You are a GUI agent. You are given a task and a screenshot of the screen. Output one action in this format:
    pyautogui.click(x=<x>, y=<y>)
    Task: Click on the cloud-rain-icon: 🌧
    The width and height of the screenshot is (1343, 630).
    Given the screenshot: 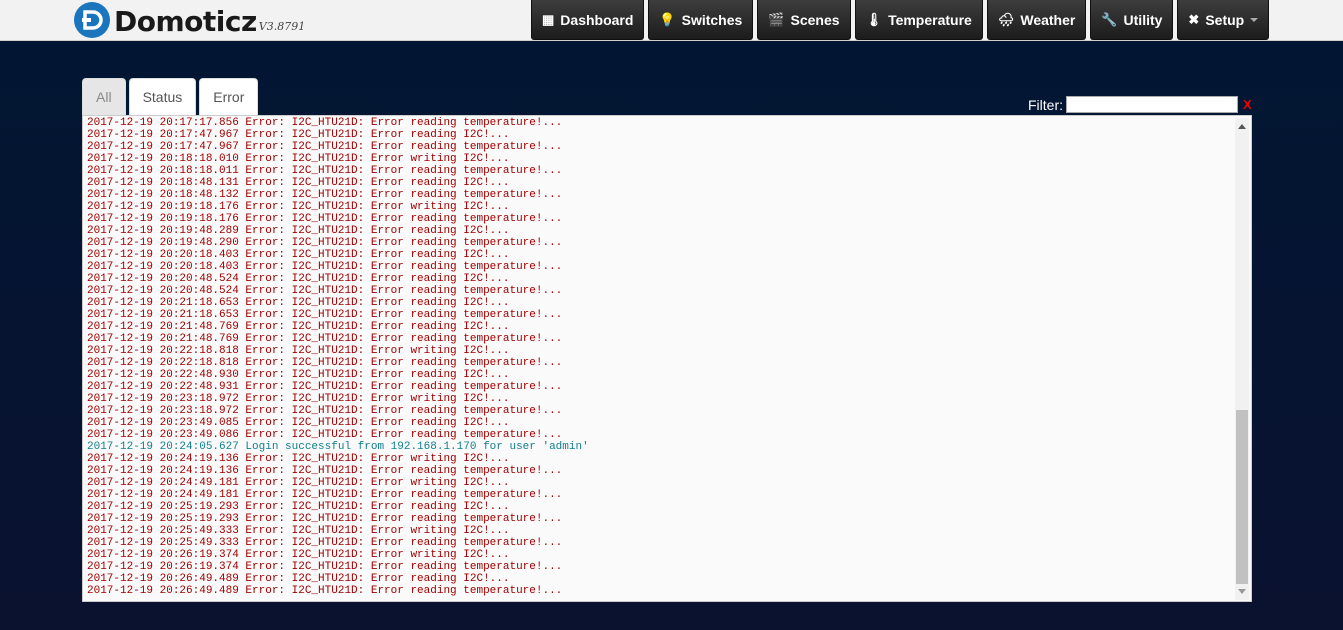 What is the action you would take?
    pyautogui.click(x=1006, y=19)
    